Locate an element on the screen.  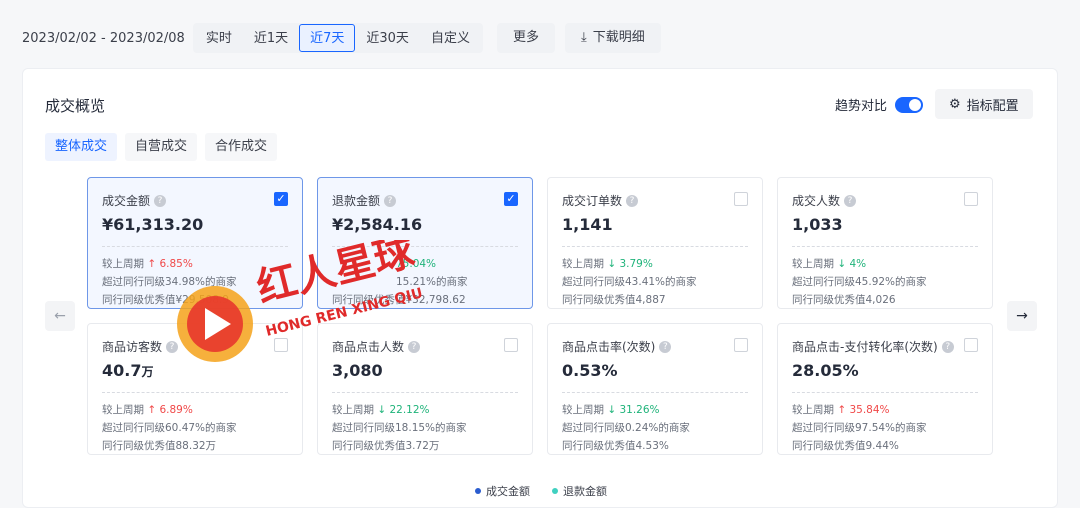
date-range: 2023/02/02 - 2023/02/08 is located at coordinates (103, 38).